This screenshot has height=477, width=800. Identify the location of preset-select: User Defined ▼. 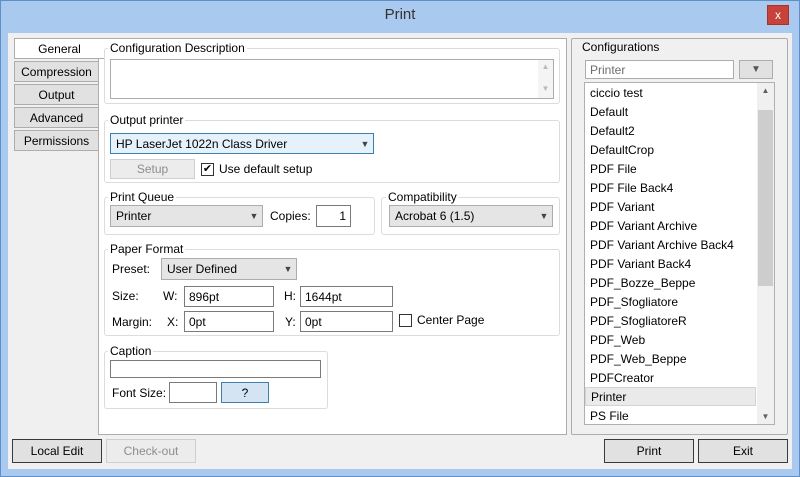
(229, 269).